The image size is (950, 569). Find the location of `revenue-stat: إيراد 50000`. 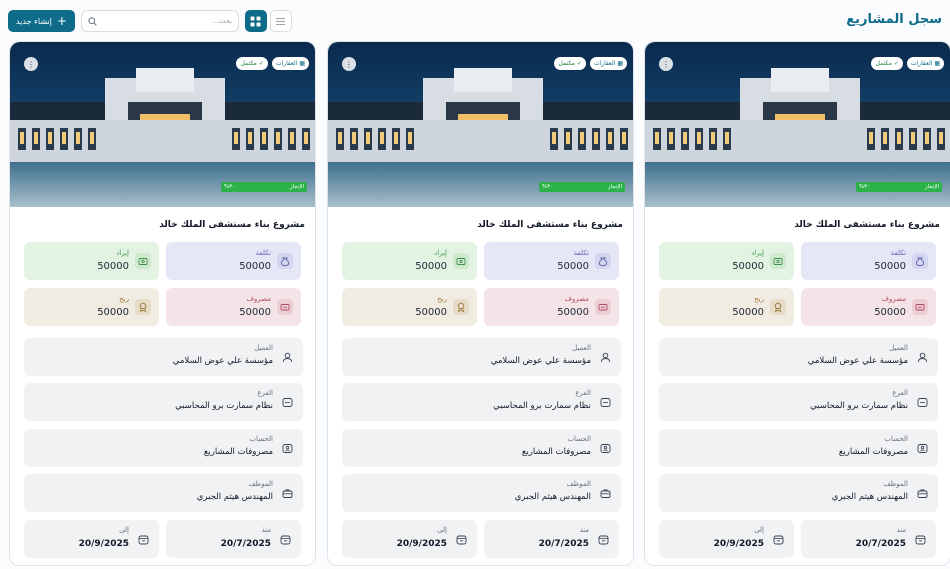

revenue-stat: إيراد 50000 is located at coordinates (91, 261).